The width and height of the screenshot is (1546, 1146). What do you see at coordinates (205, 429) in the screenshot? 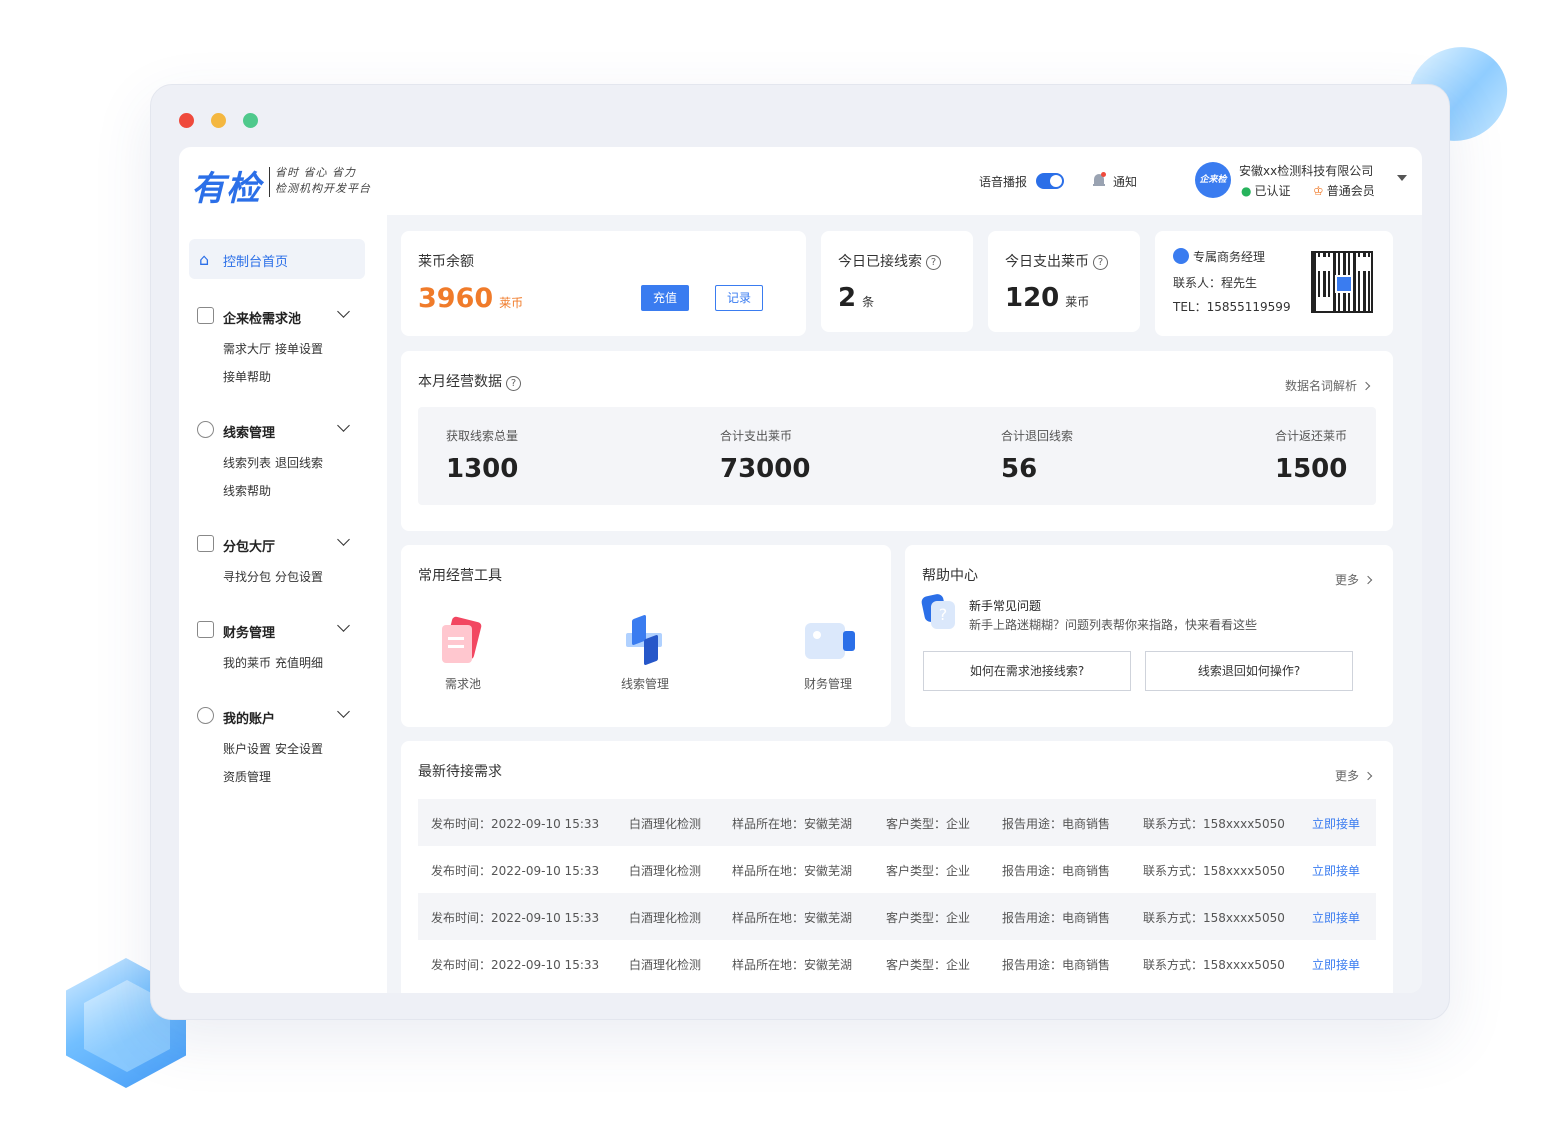
I see `wave-icon` at bounding box center [205, 429].